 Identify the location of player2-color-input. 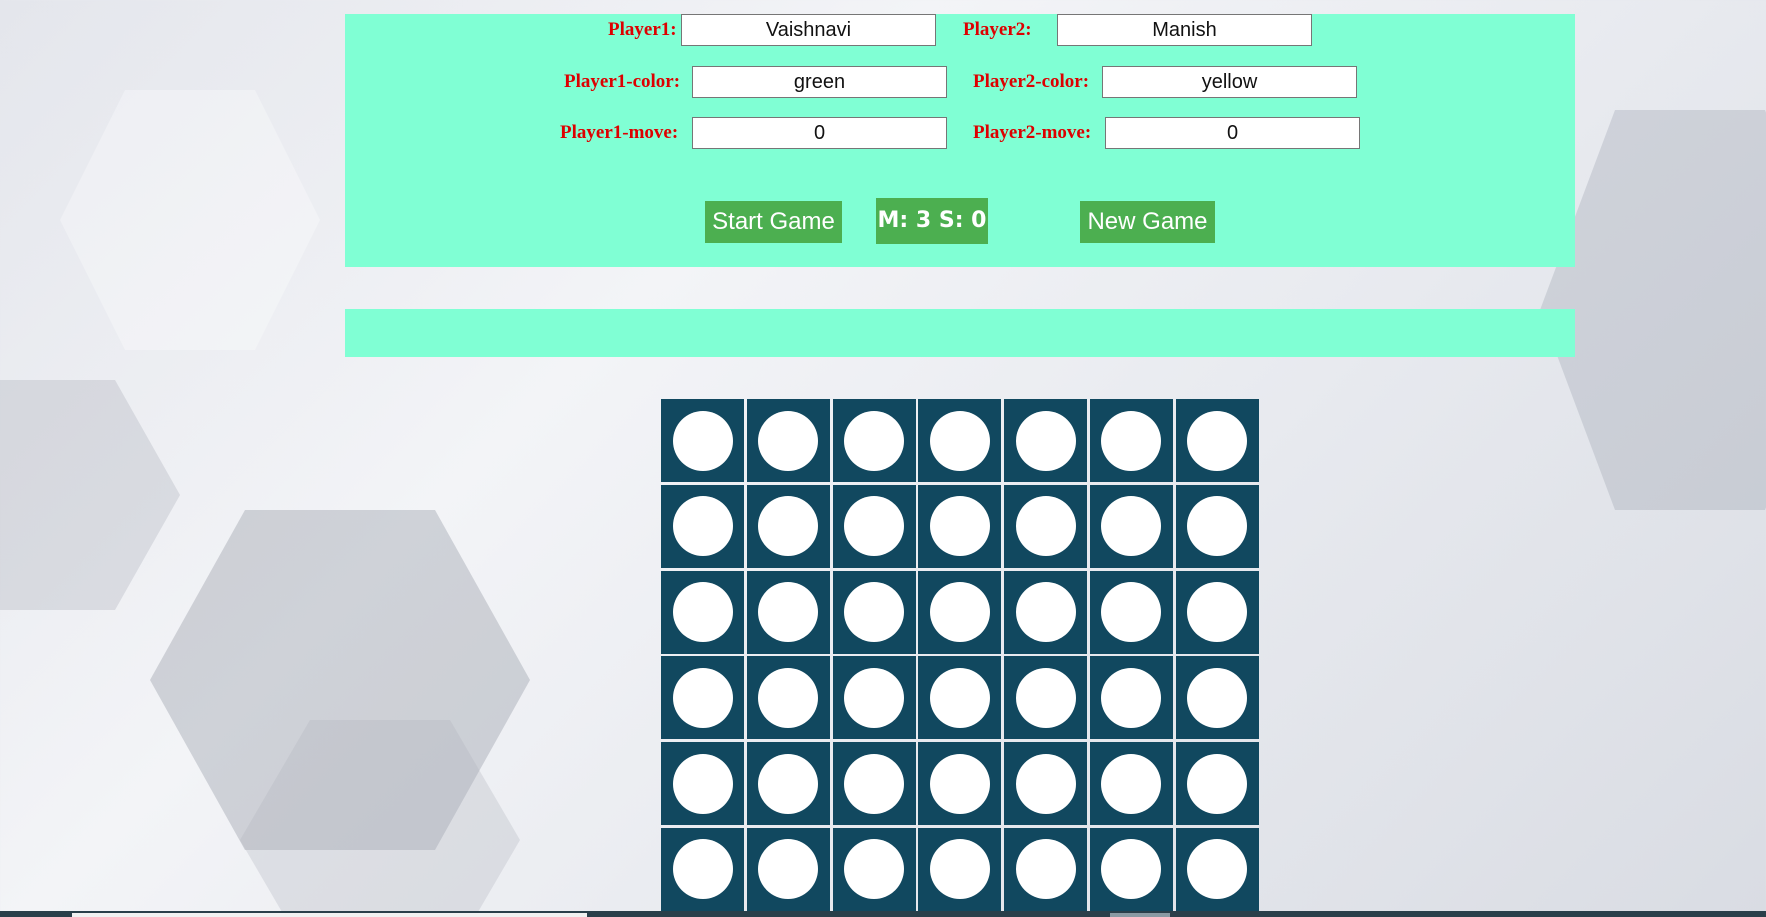
(1229, 82).